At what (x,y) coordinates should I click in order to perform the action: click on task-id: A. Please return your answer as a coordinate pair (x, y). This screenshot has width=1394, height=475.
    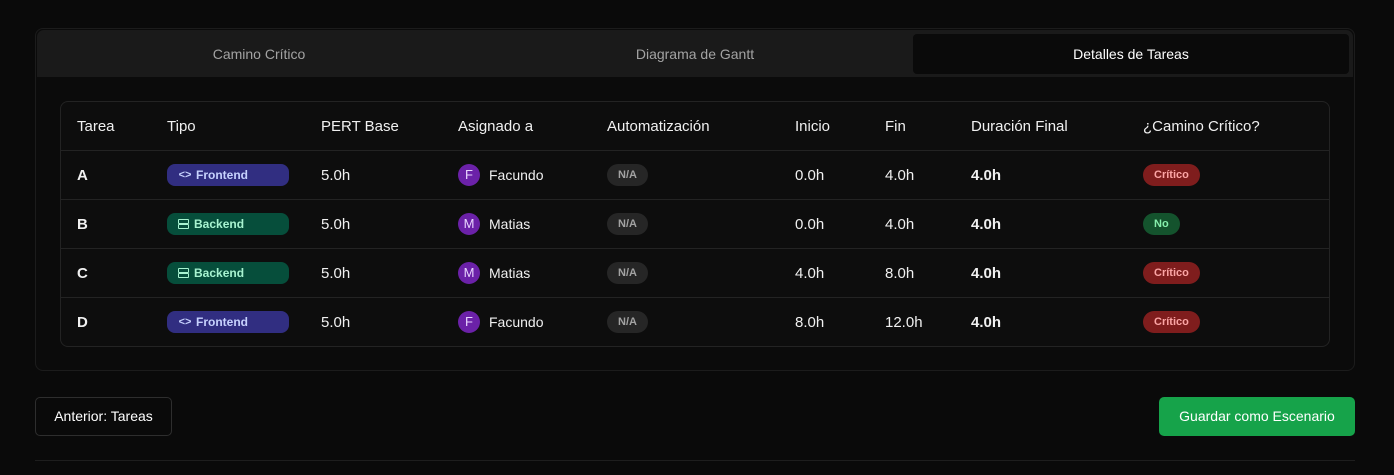
    Looking at the image, I should click on (114, 175).